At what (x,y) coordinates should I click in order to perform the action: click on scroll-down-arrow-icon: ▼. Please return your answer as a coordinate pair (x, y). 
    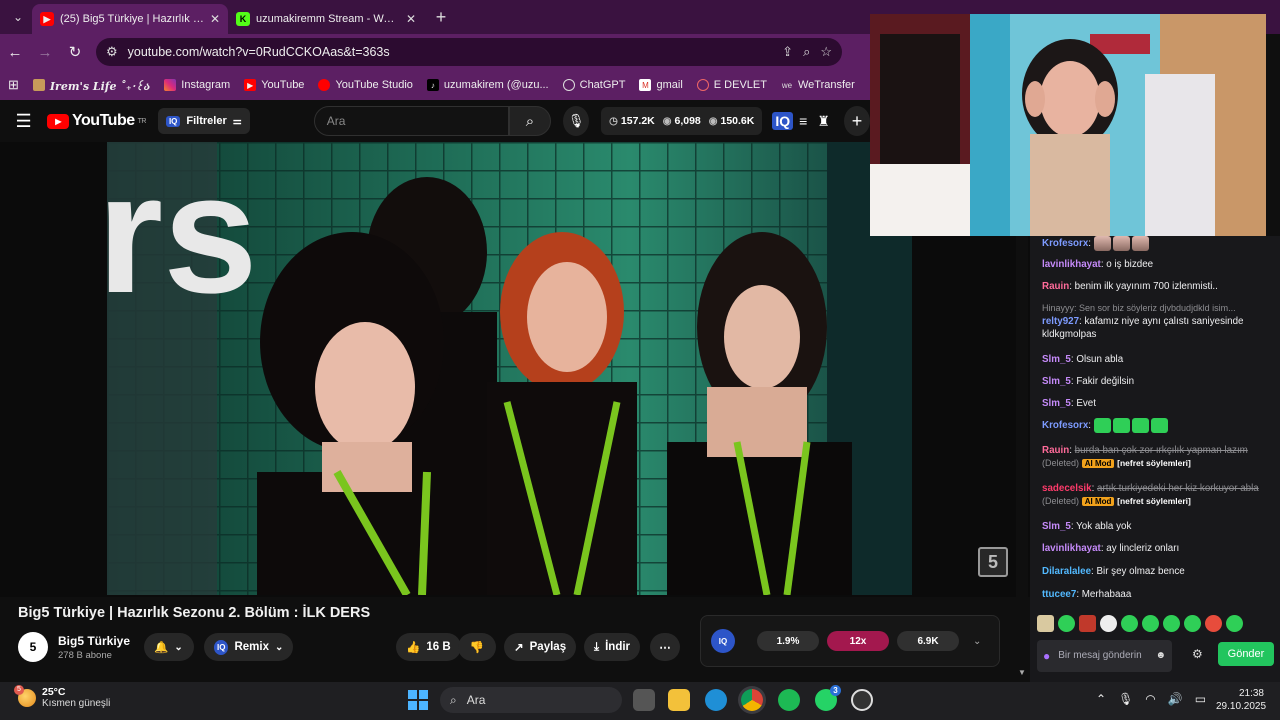
    Looking at the image, I should click on (1022, 672).